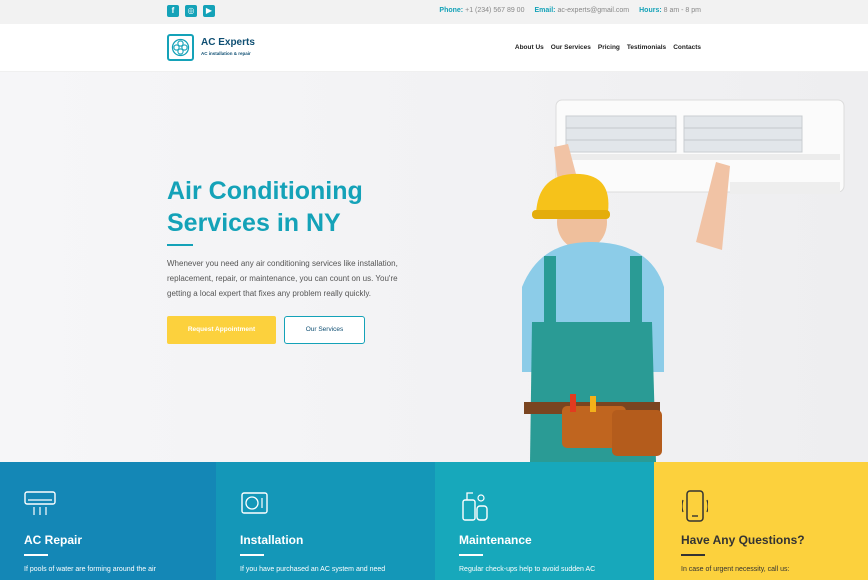  I want to click on logo-icon, so click(180, 47).